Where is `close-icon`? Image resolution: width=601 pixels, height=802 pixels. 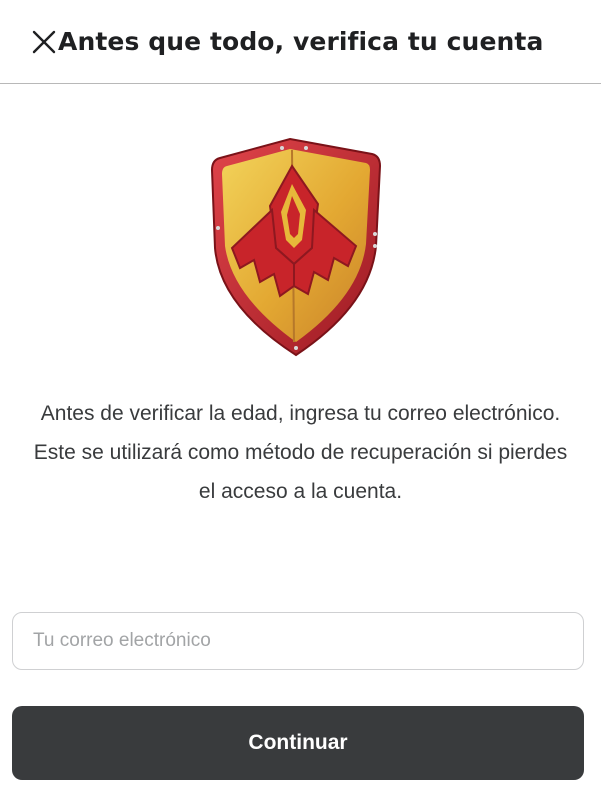 close-icon is located at coordinates (44, 41).